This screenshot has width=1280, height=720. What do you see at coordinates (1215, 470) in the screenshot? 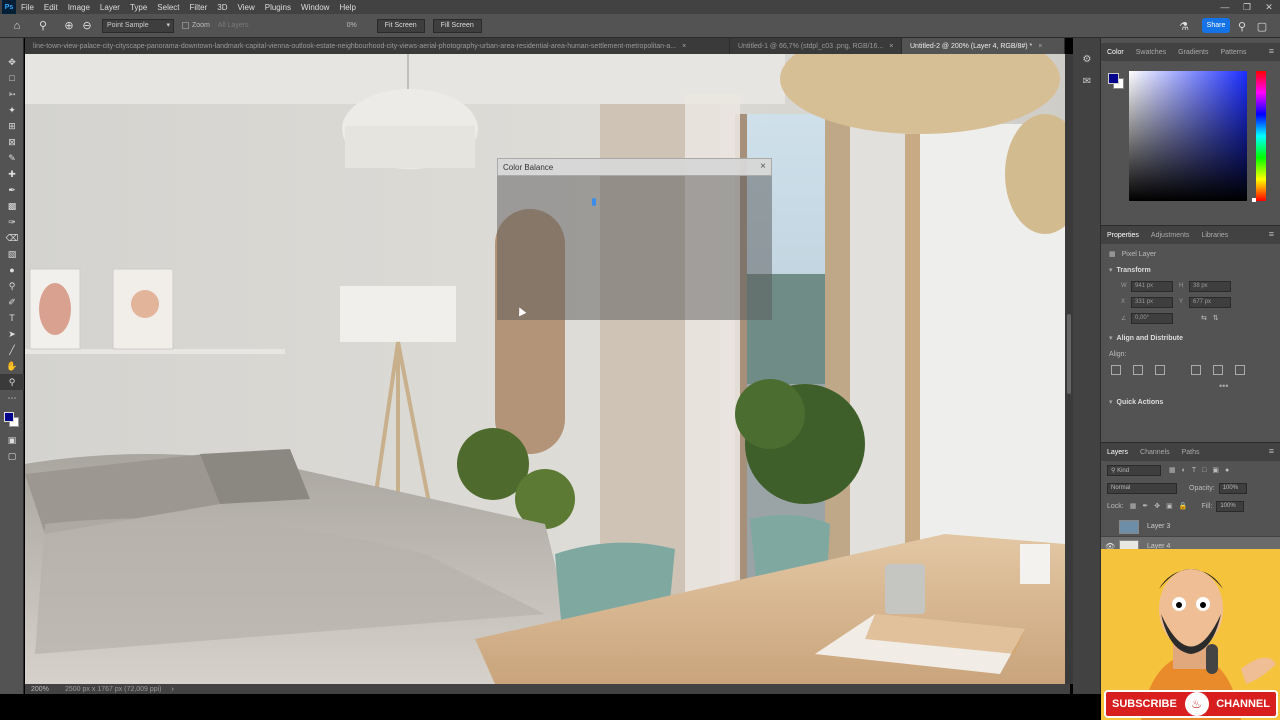
I see `filter-smart-object-icon: ▣` at bounding box center [1215, 470].